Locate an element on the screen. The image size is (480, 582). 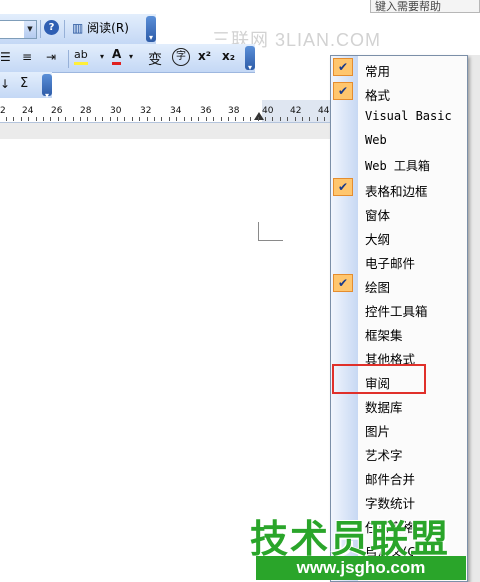
menu-item-label: 数据库 is located at coordinates (384, 407).